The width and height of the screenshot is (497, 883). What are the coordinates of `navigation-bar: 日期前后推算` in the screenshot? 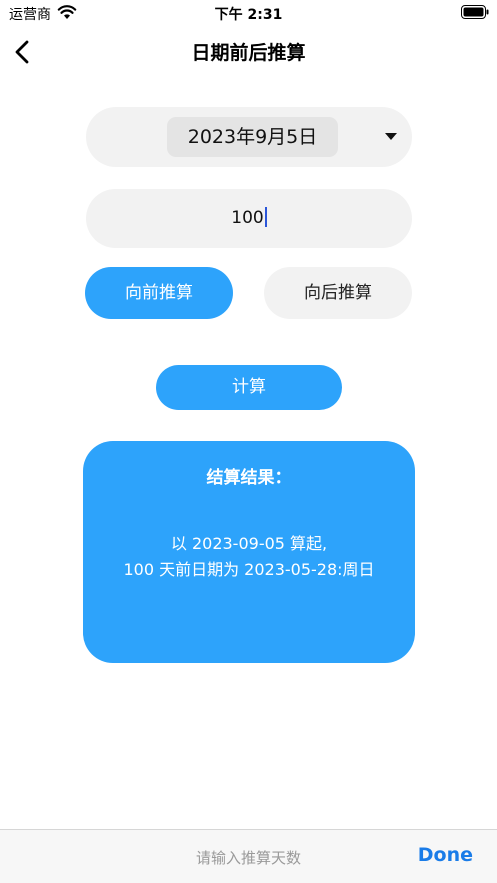 It's located at (248, 52).